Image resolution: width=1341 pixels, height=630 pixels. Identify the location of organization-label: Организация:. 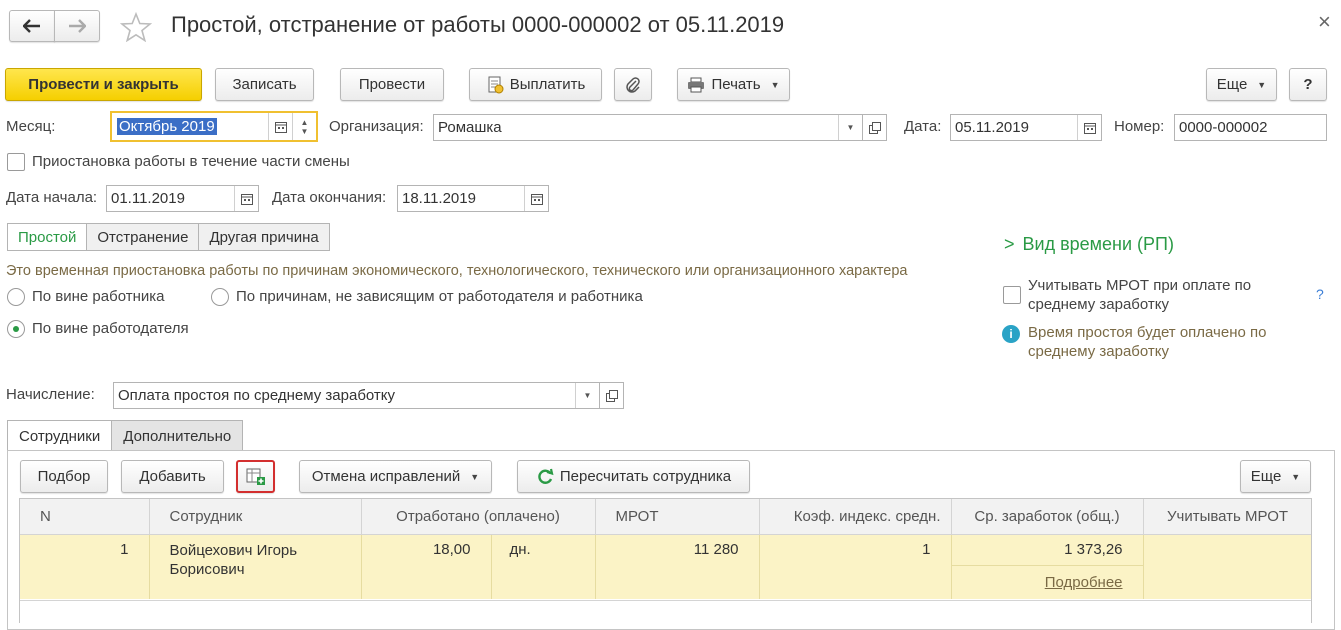
(376, 126).